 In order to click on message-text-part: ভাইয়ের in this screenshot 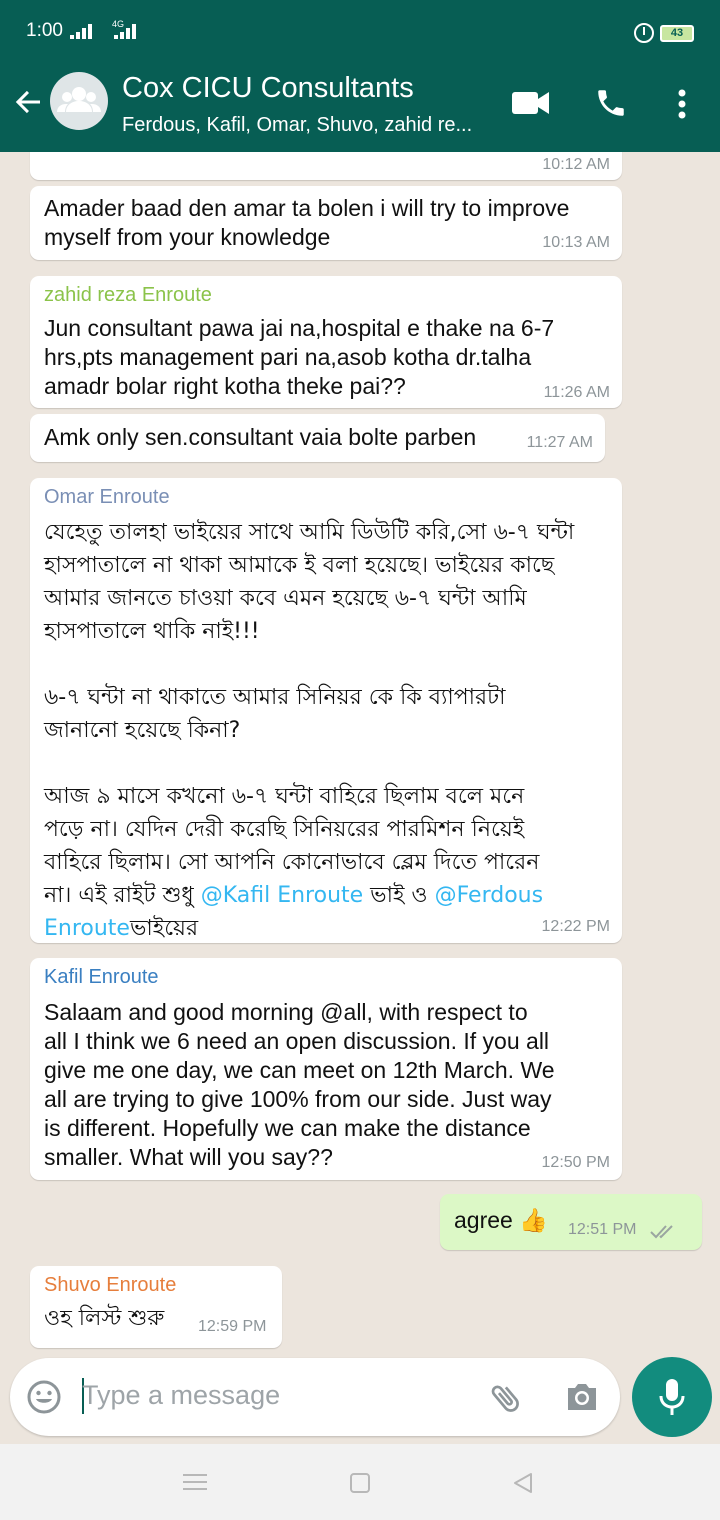, I will do `click(164, 928)`.